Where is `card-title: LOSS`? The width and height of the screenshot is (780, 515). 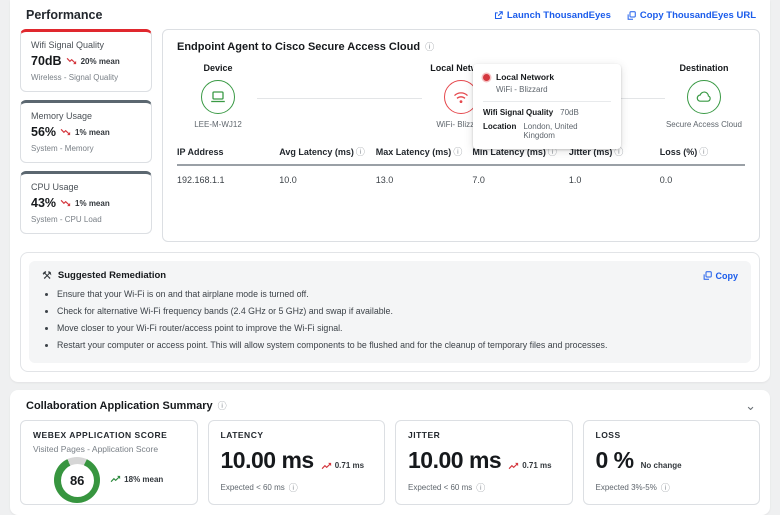 card-title: LOSS is located at coordinates (608, 435).